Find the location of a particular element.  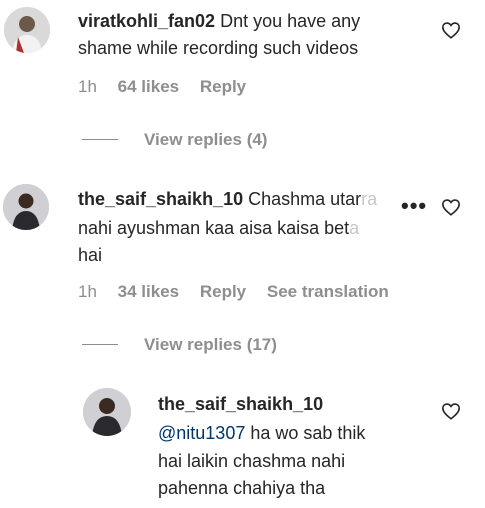

reply-body-line: @nitu1307 ha wo sab thik is located at coordinates (261, 433).